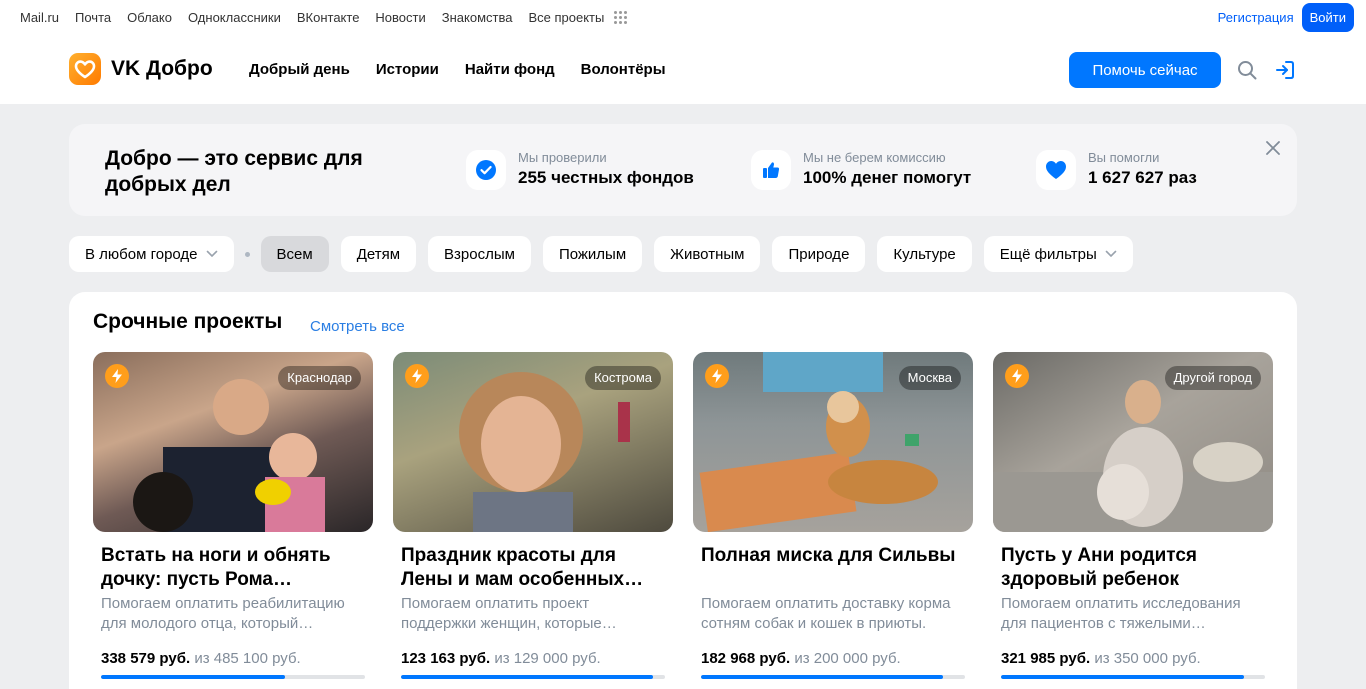 The image size is (1366, 689). Describe the element at coordinates (1046, 658) in the screenshot. I see `amount-raised: 321 985 руб.` at that location.